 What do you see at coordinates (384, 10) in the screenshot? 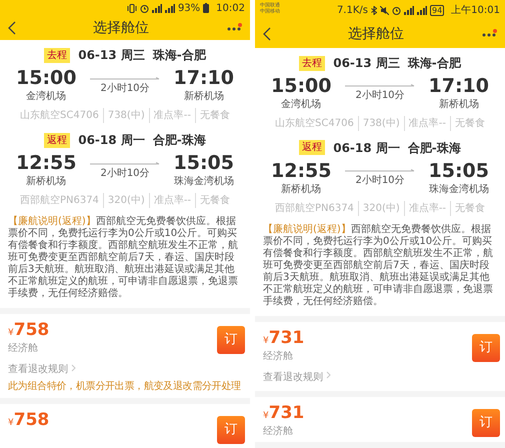
I see `mute-icon` at bounding box center [384, 10].